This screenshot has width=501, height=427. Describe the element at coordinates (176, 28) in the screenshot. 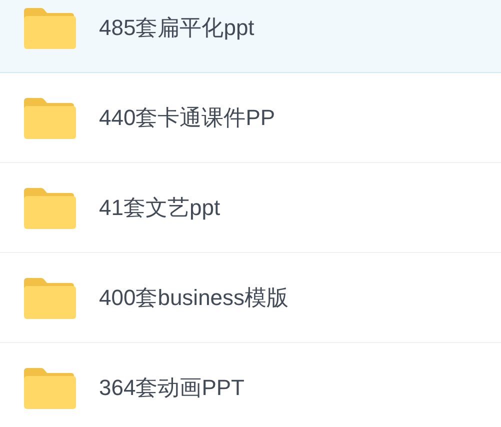

I see `folder-name: 485套扁平化ppt` at that location.